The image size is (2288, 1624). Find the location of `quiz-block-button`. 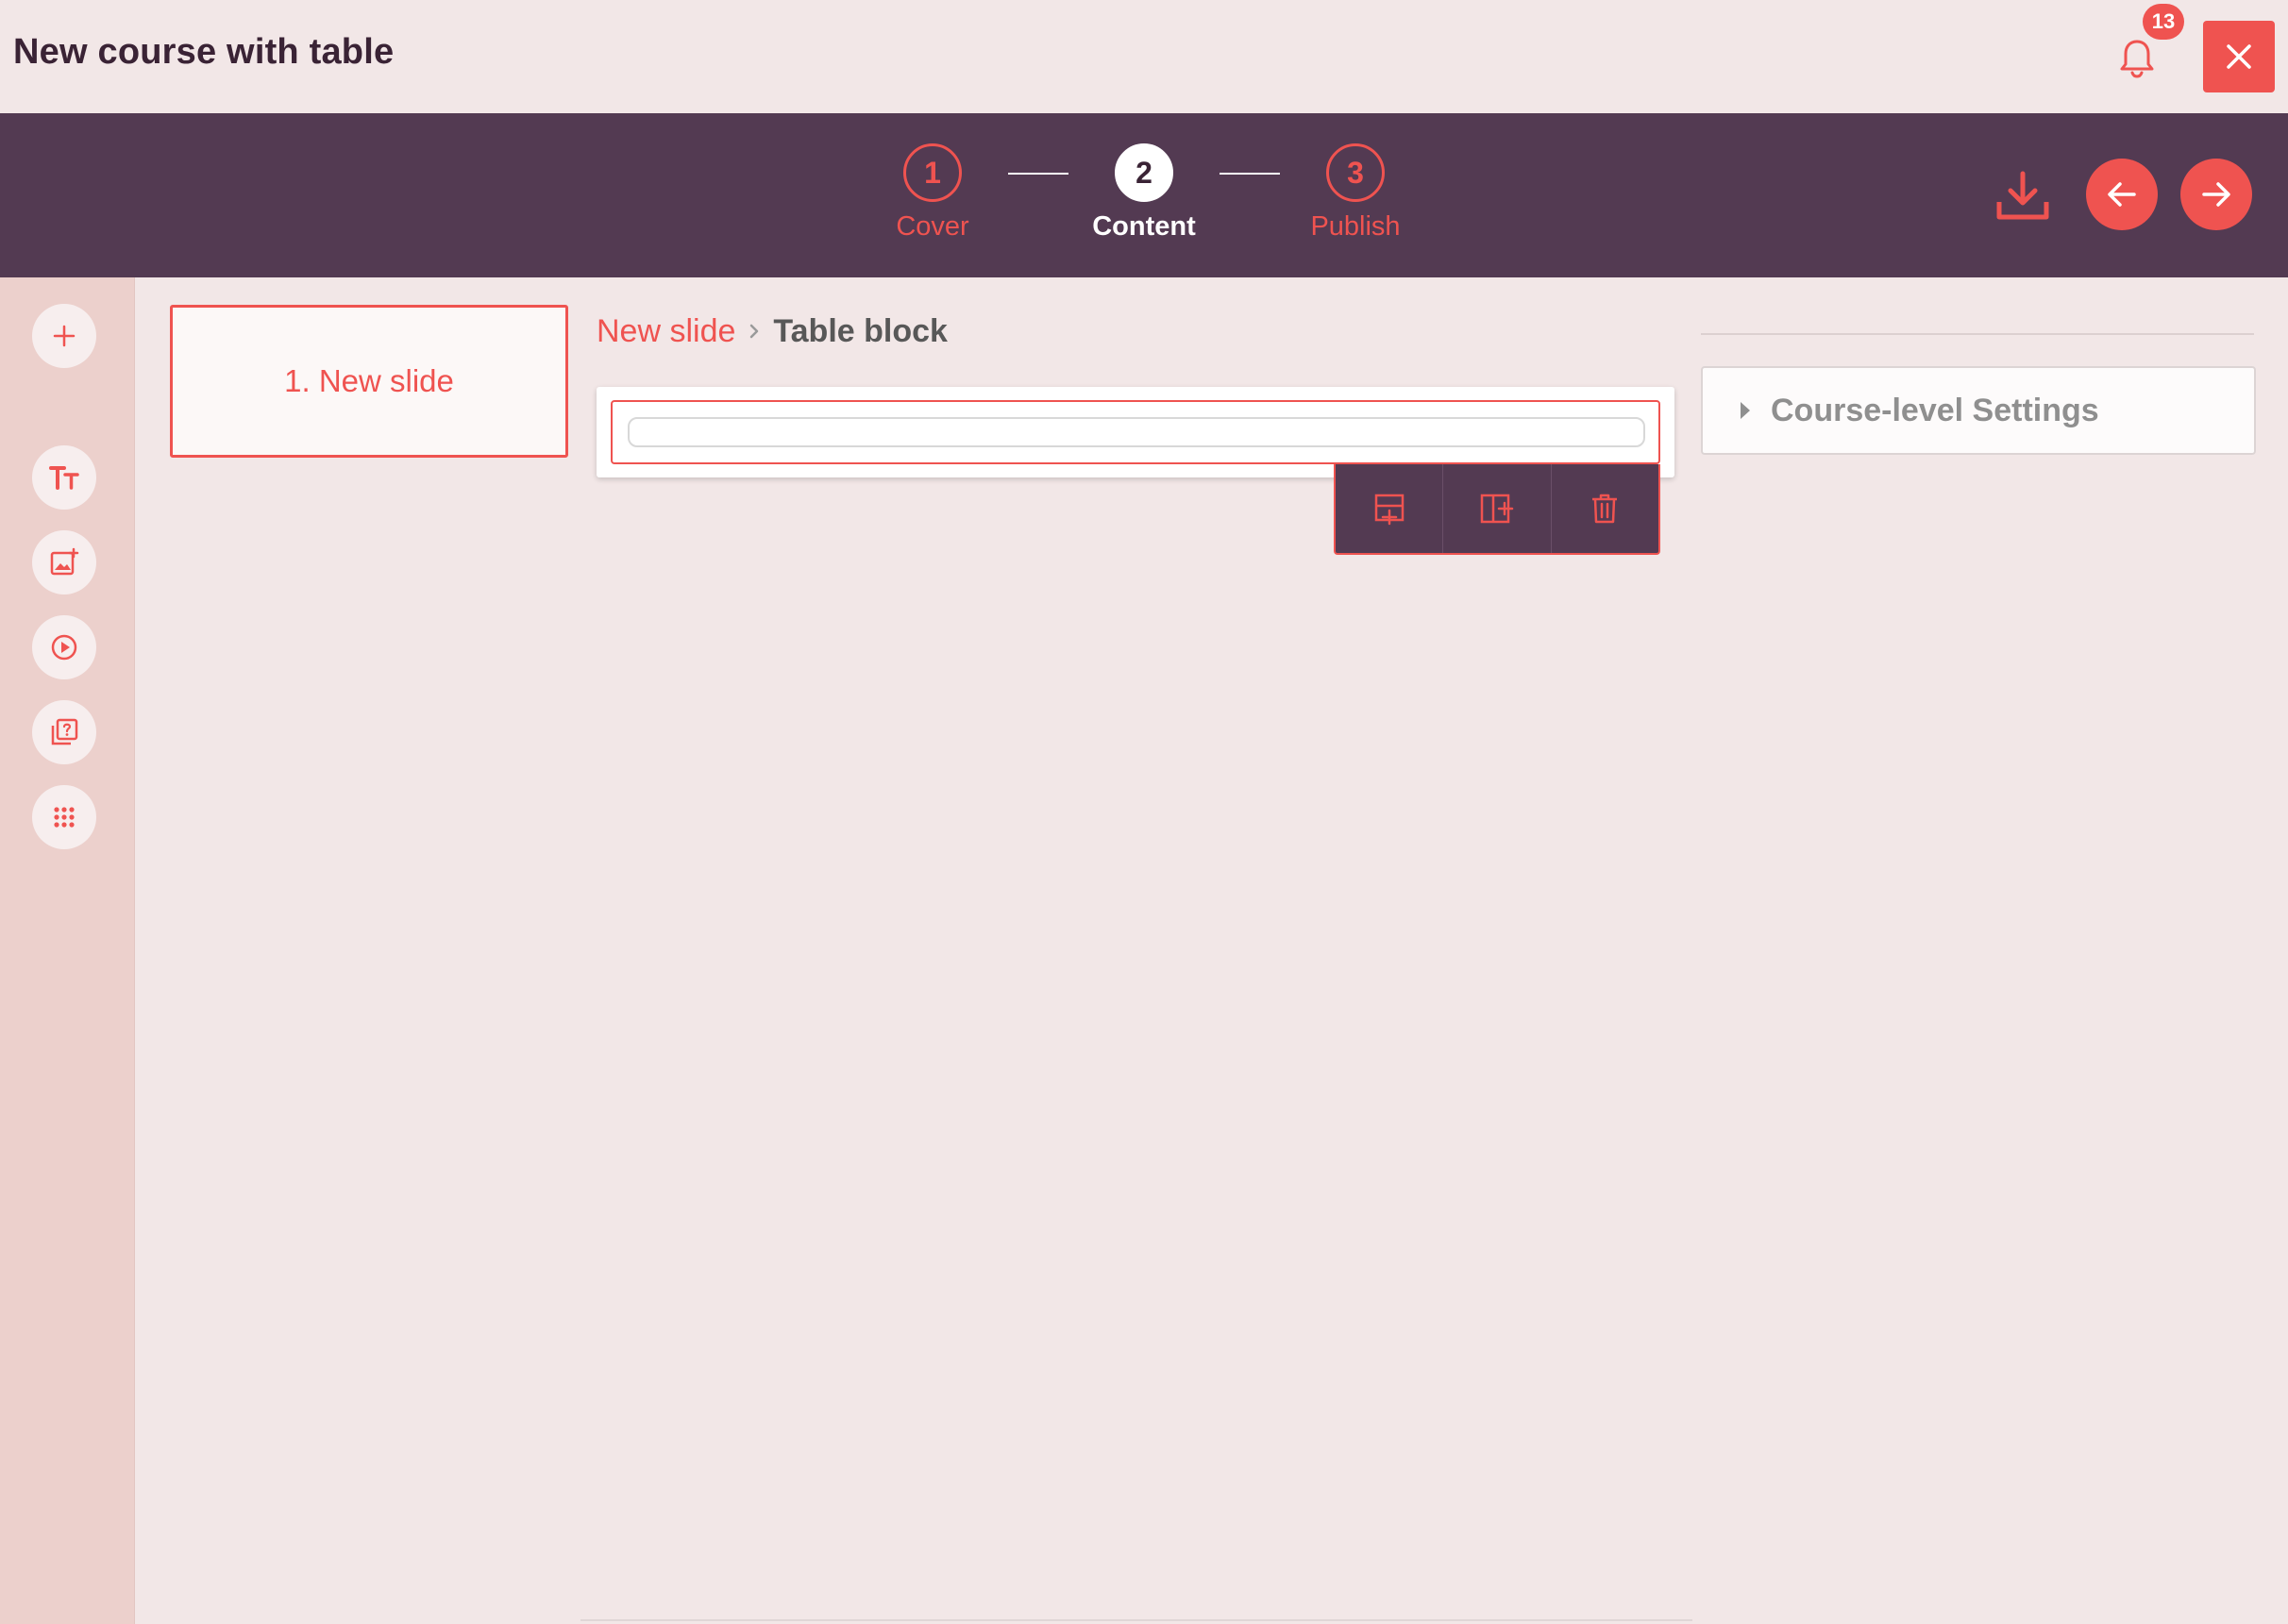

quiz-block-button is located at coordinates (64, 732).